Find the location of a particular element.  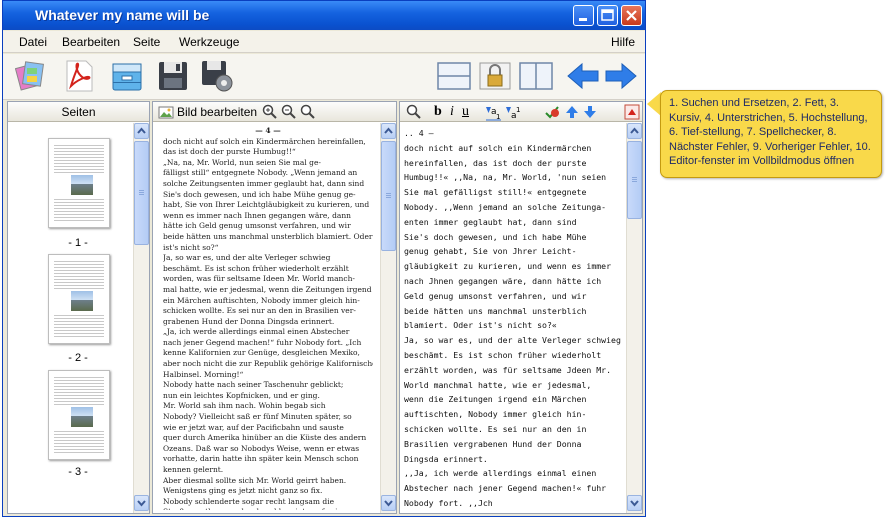

ocr-text-line: ,,Ja, ich werde allerdings einmal einen is located at coordinates (515, 473).